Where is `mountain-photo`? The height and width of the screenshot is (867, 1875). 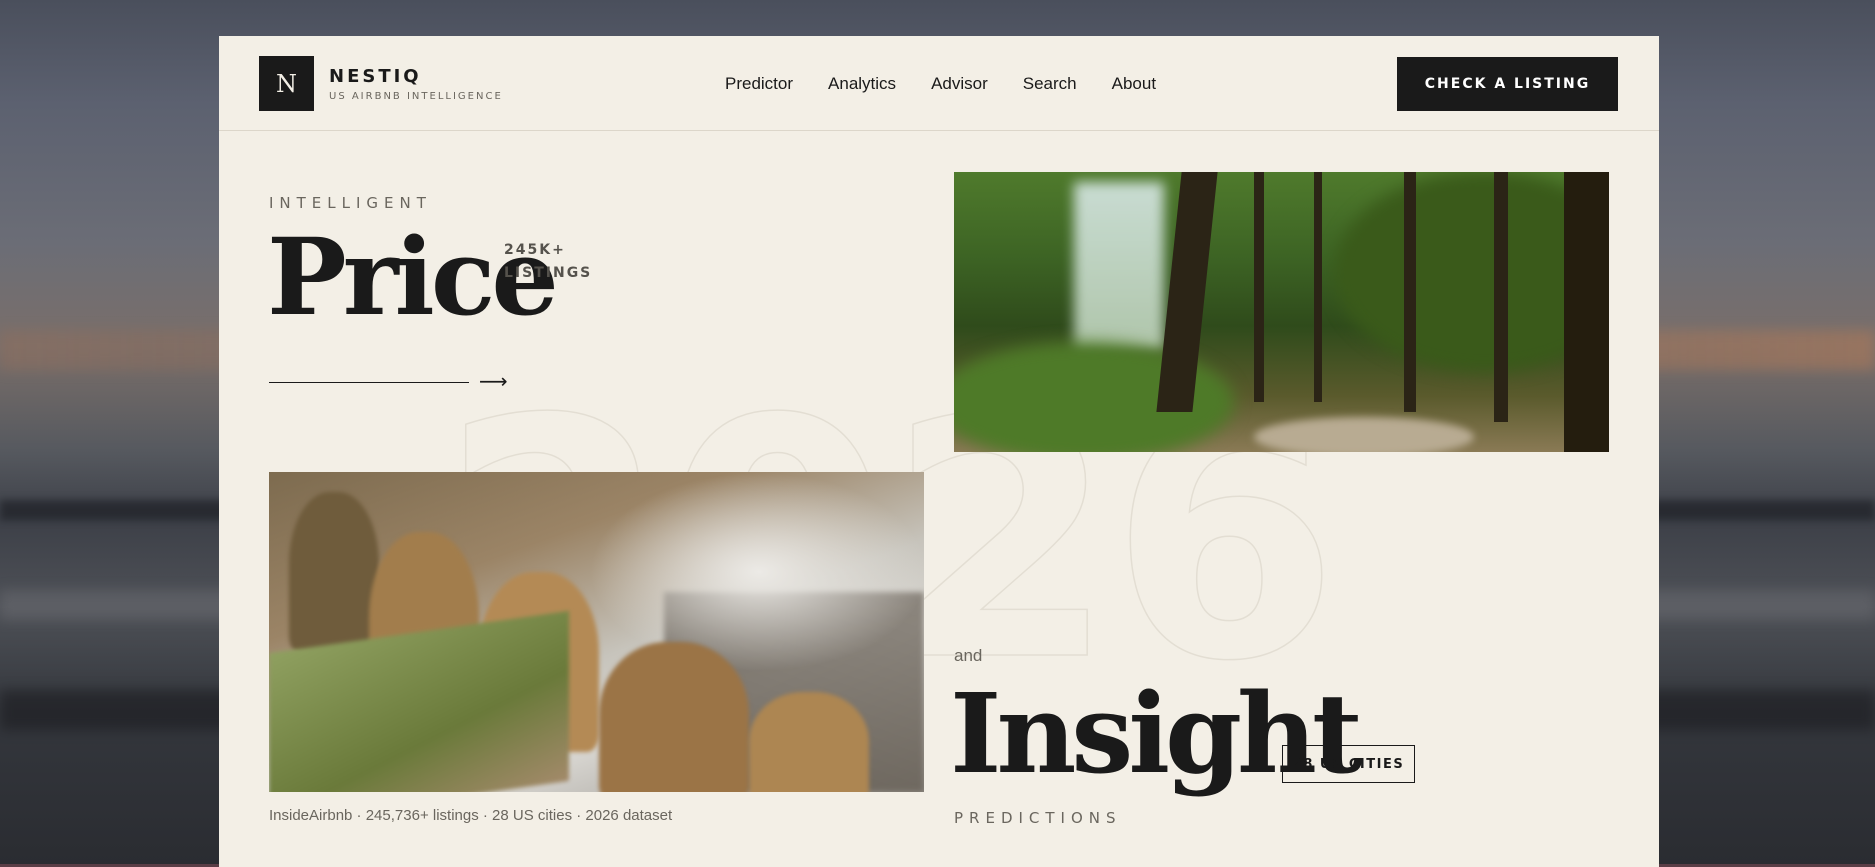
mountain-photo is located at coordinates (596, 632).